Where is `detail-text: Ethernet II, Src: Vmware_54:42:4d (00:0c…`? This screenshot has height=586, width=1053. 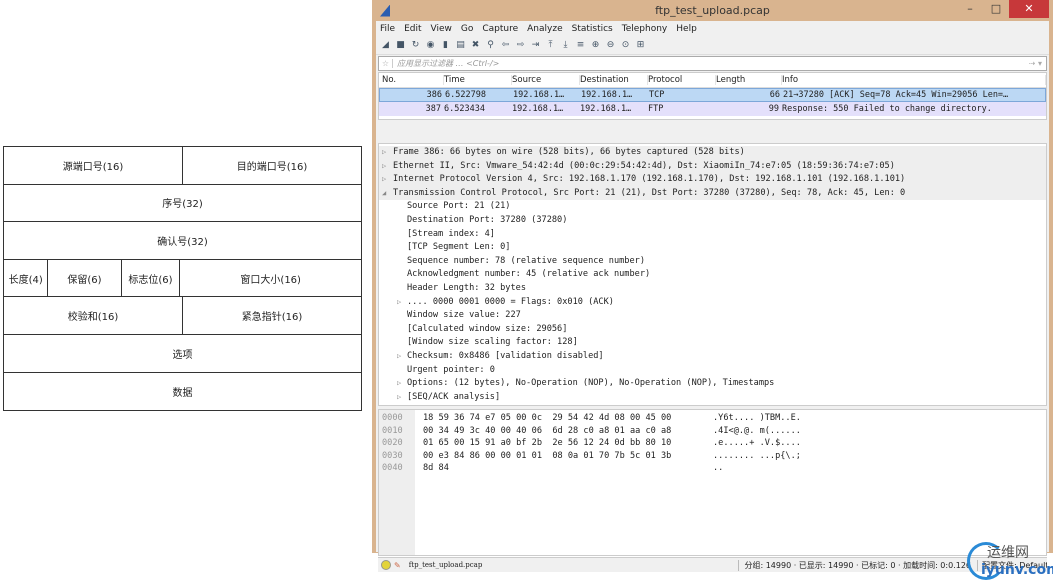 detail-text: Ethernet II, Src: Vmware_54:42:4d (00:0c… is located at coordinates (644, 165).